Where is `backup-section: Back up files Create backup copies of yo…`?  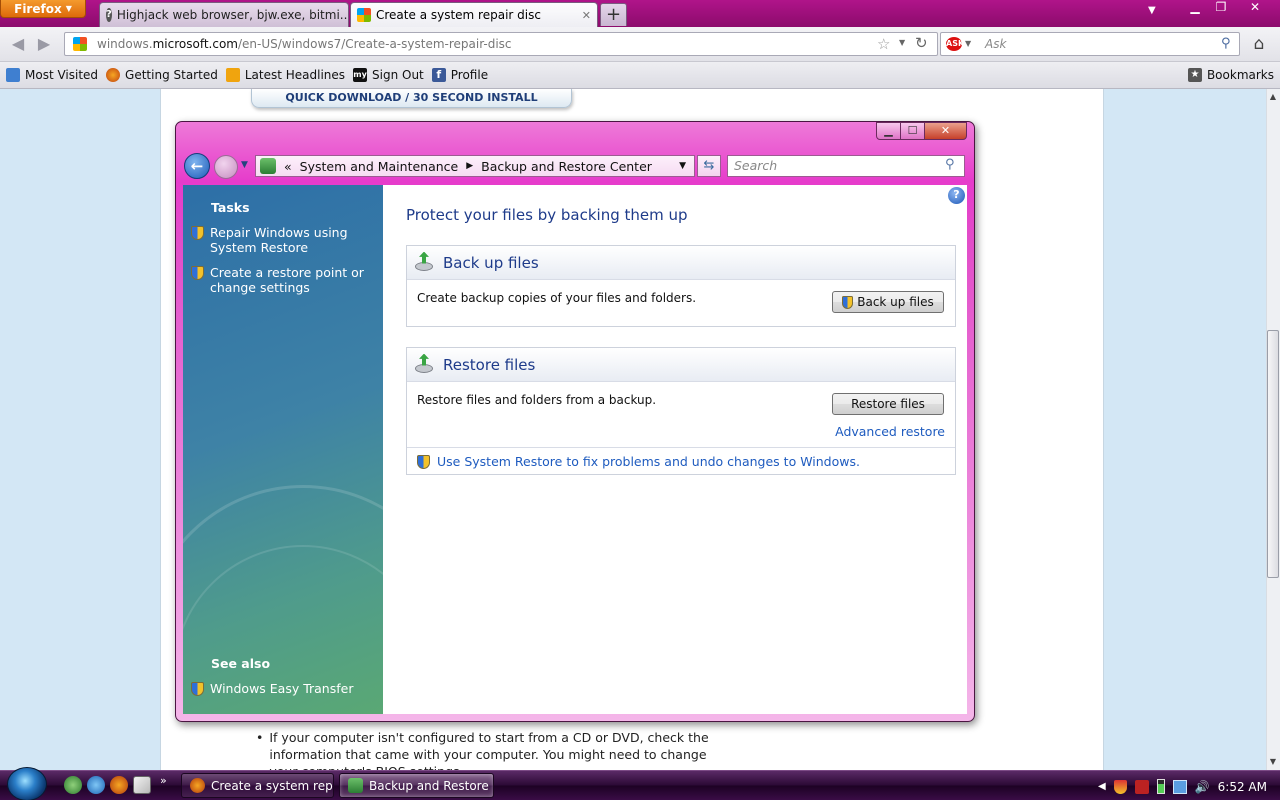 backup-section: Back up files Create backup copies of yo… is located at coordinates (681, 286).